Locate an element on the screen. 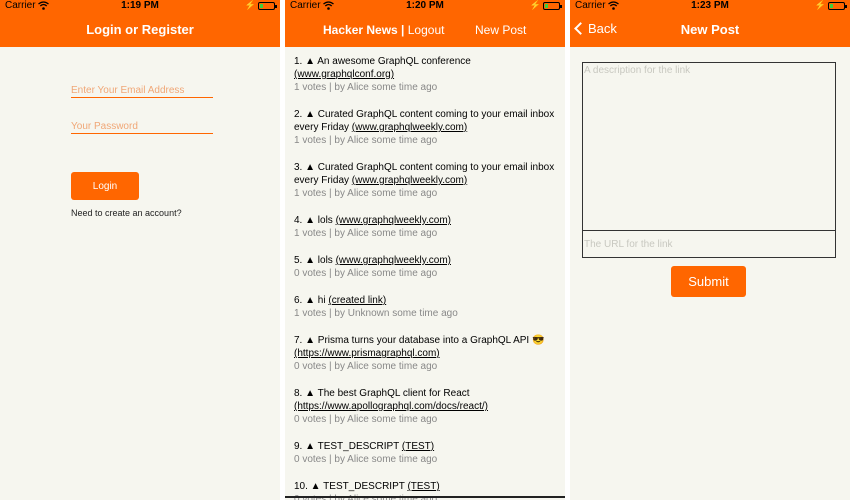 This screenshot has height=500, width=850. link-title: 9. ▲ TEST_DESCRIPT is located at coordinates (348, 446).